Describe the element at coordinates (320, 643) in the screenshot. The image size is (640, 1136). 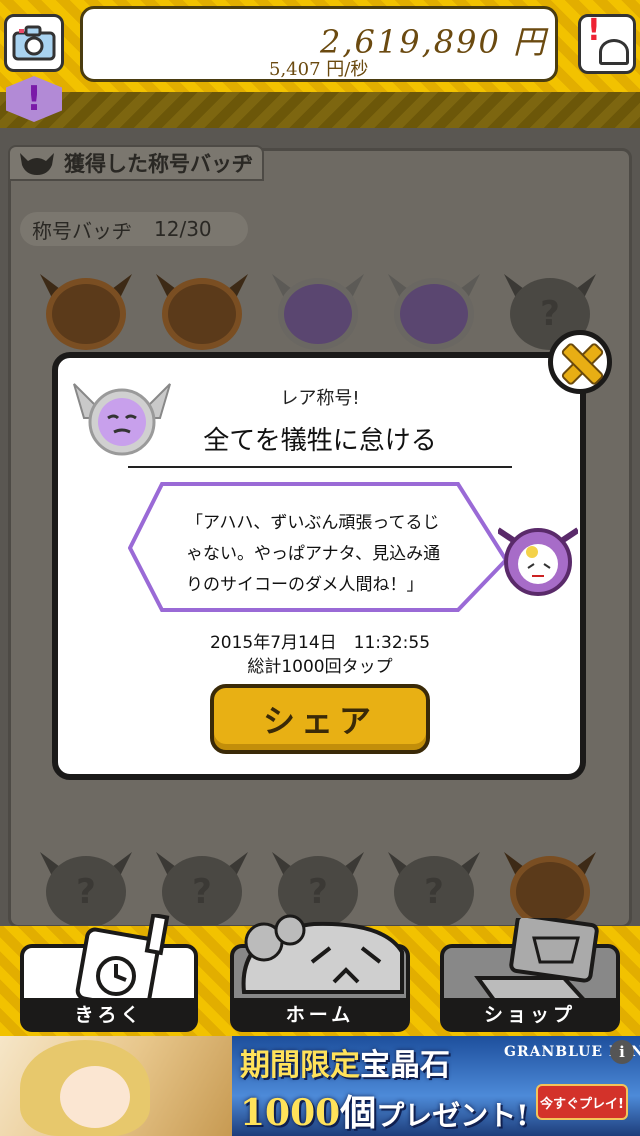
I see `earned-date: 2015年7月14日 11:32:55` at that location.